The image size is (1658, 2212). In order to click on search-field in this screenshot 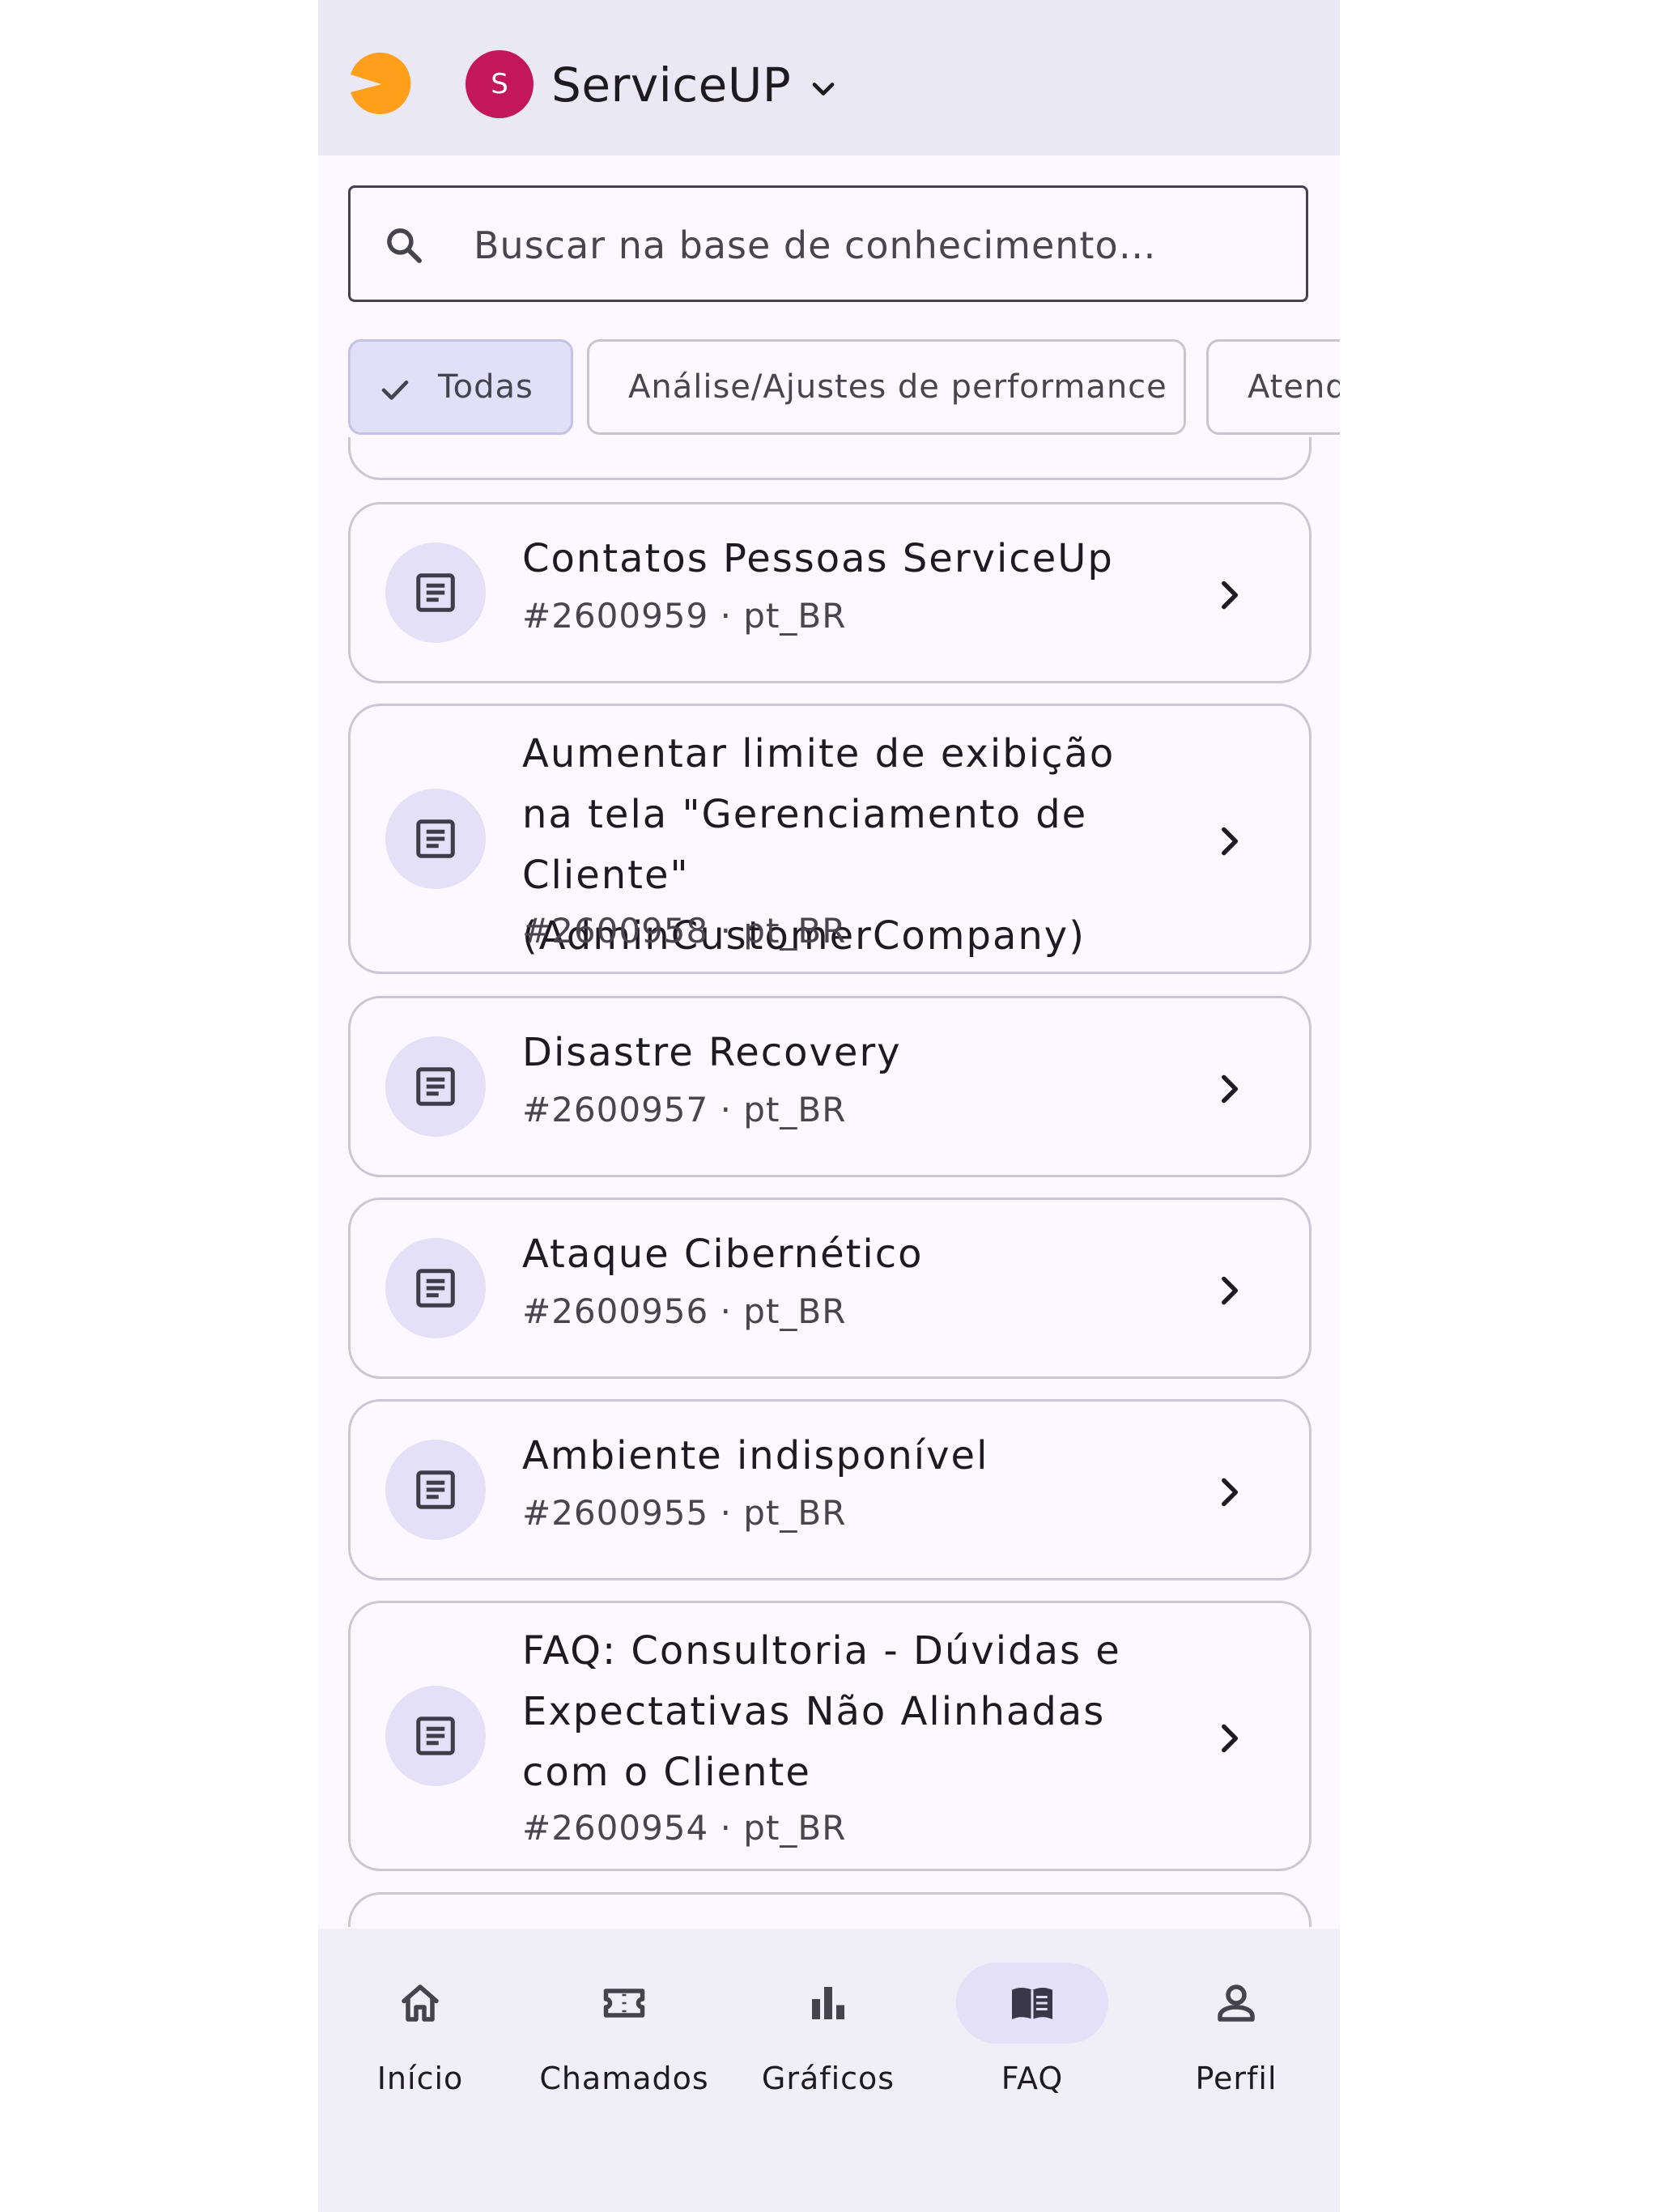, I will do `click(828, 244)`.